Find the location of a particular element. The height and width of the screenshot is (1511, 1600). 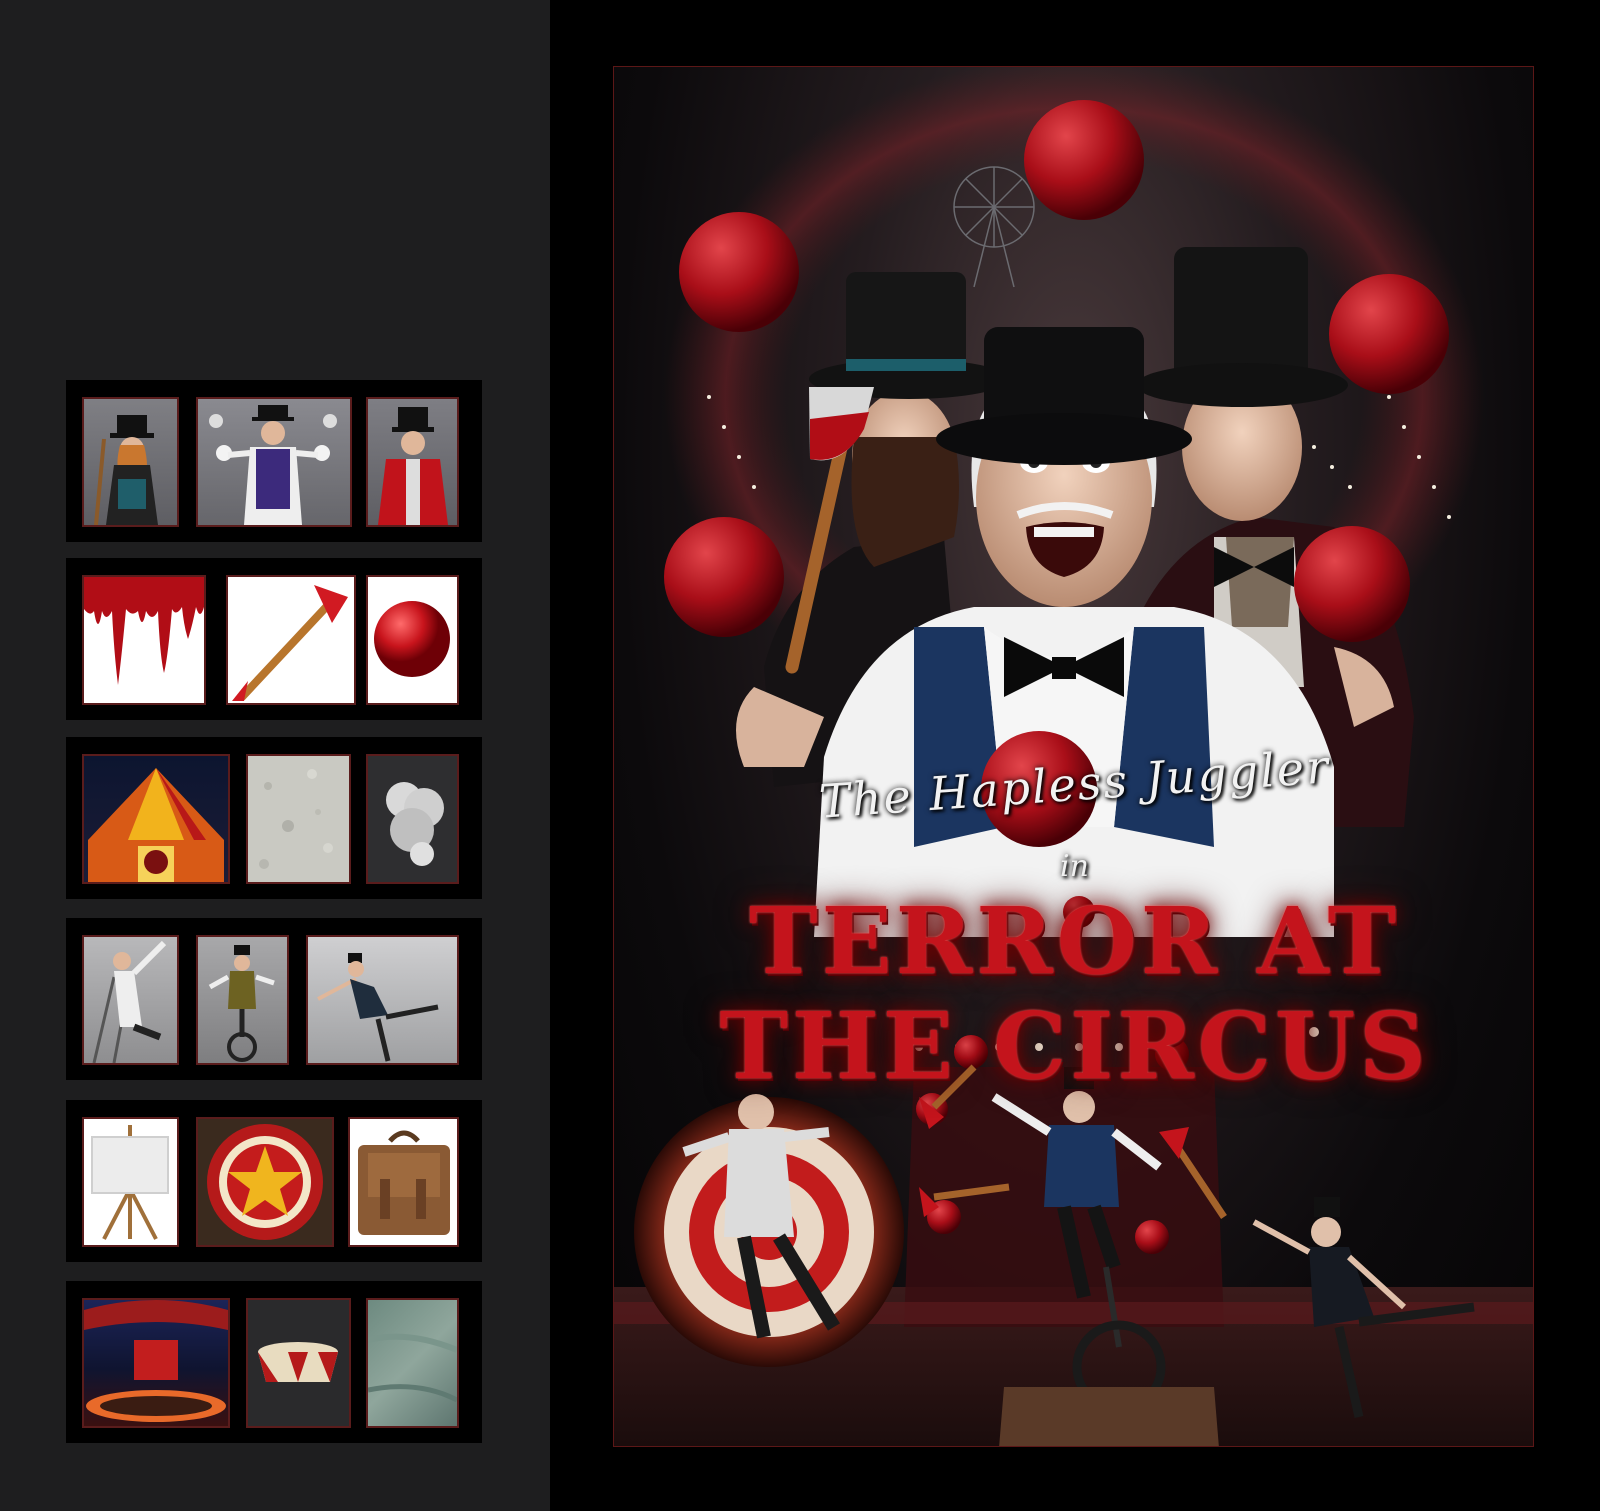

circus-ring-icon is located at coordinates (156, 1361).